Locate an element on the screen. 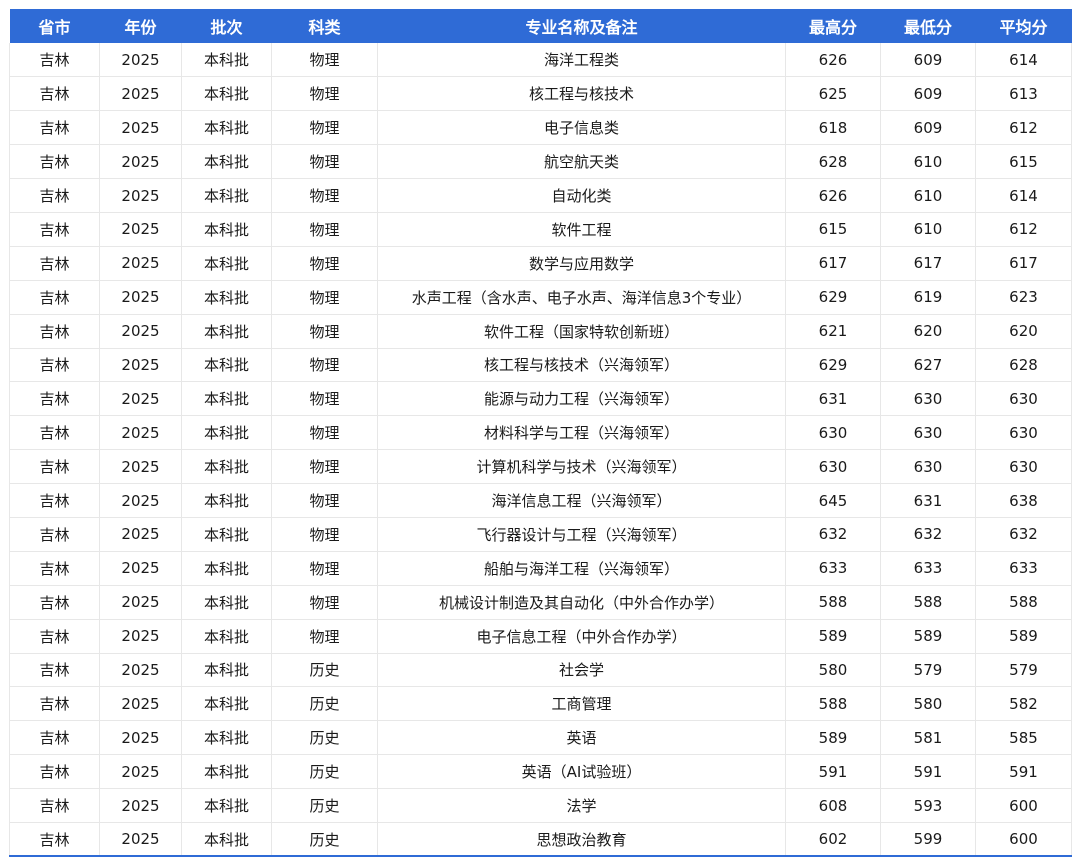 This screenshot has height=866, width=1080. table-row: 吉林 2025 本科批 物理 航空航天类 628 610 615 is located at coordinates (540, 162).